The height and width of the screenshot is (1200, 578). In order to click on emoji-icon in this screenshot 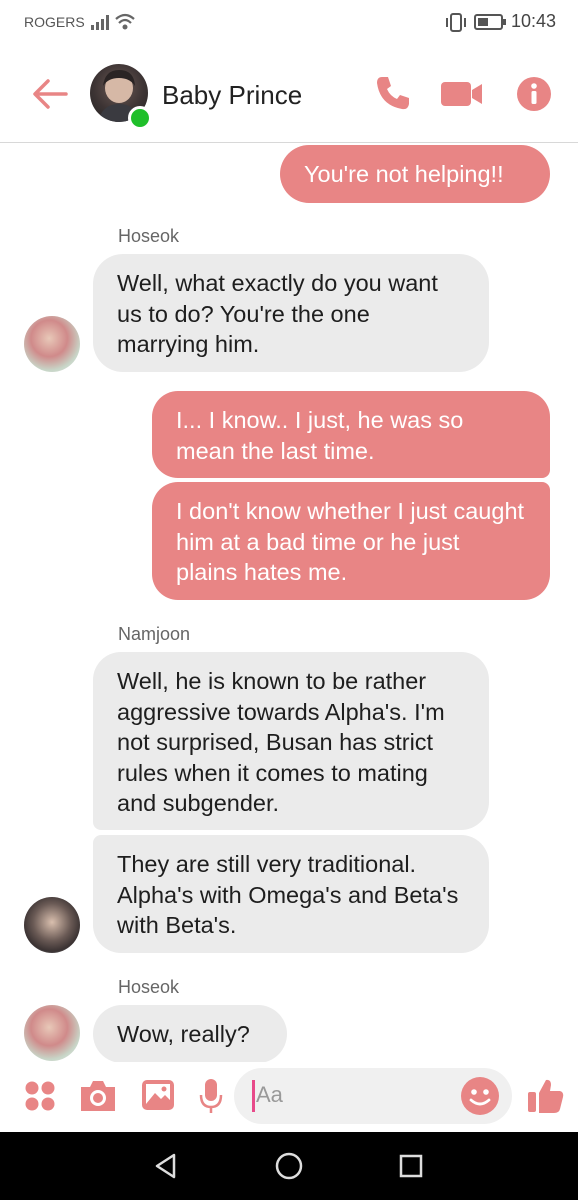, I will do `click(480, 1096)`.